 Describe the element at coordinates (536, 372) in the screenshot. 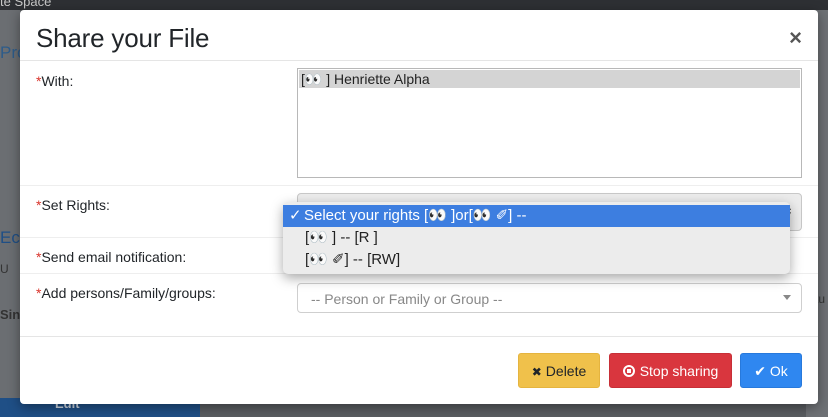

I see `close-icon: ✖` at that location.